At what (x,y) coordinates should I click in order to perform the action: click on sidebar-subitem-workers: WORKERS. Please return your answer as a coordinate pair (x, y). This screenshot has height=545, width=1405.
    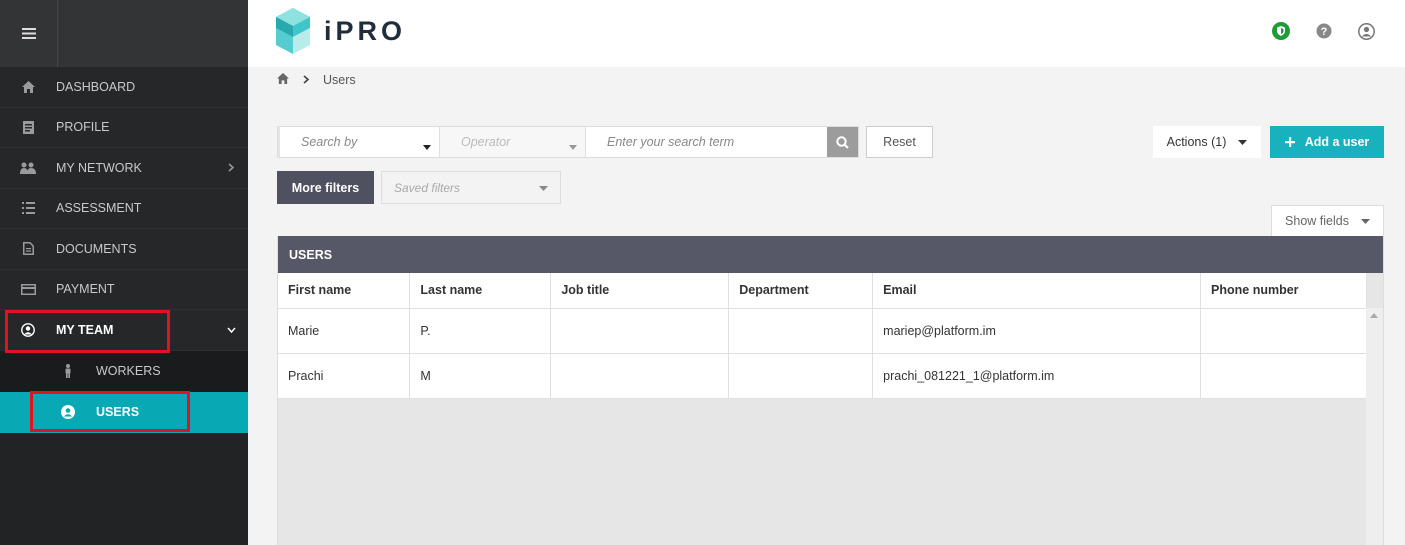
    Looking at the image, I should click on (124, 371).